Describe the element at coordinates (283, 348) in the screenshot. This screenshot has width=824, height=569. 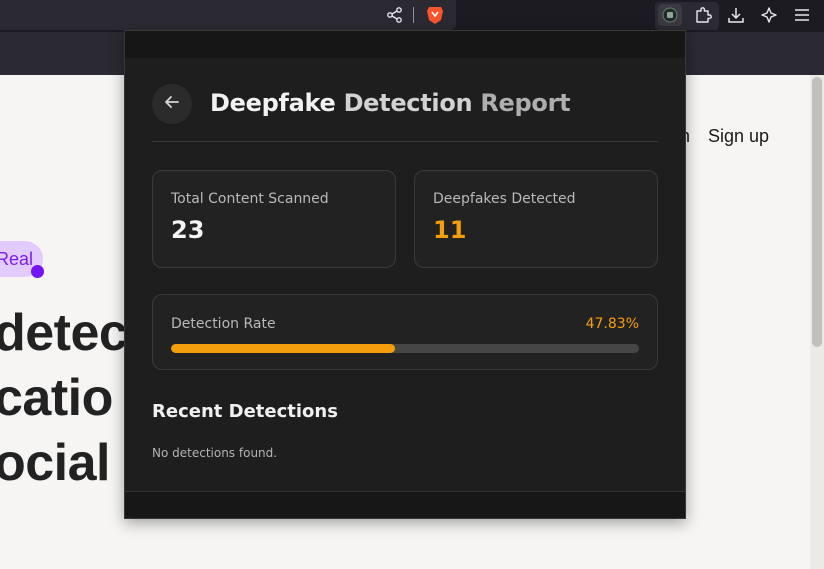
I see `detection-rate-bar-fill` at that location.